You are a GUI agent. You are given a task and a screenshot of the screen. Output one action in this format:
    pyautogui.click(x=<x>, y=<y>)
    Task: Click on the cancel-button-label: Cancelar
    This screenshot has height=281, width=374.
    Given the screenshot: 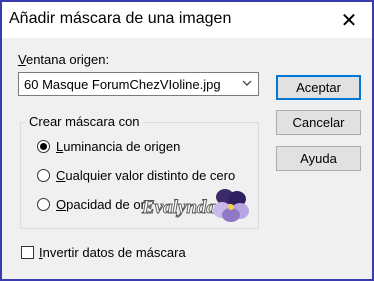 What is the action you would take?
    pyautogui.click(x=318, y=122)
    